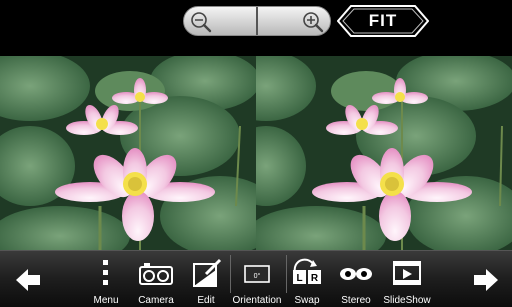 The image size is (512, 307). What do you see at coordinates (356, 300) in the screenshot?
I see `stereo-label: Stereo` at bounding box center [356, 300].